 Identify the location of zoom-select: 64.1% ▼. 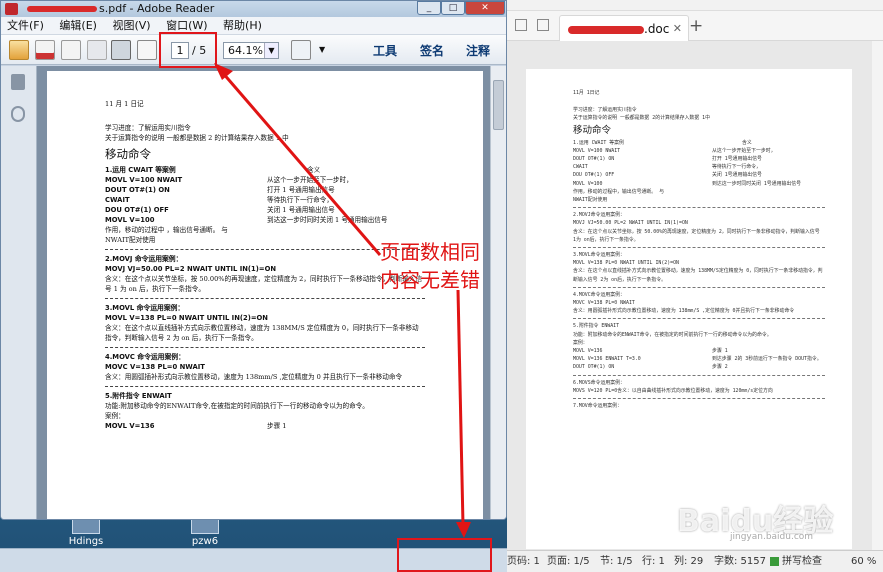
(251, 50).